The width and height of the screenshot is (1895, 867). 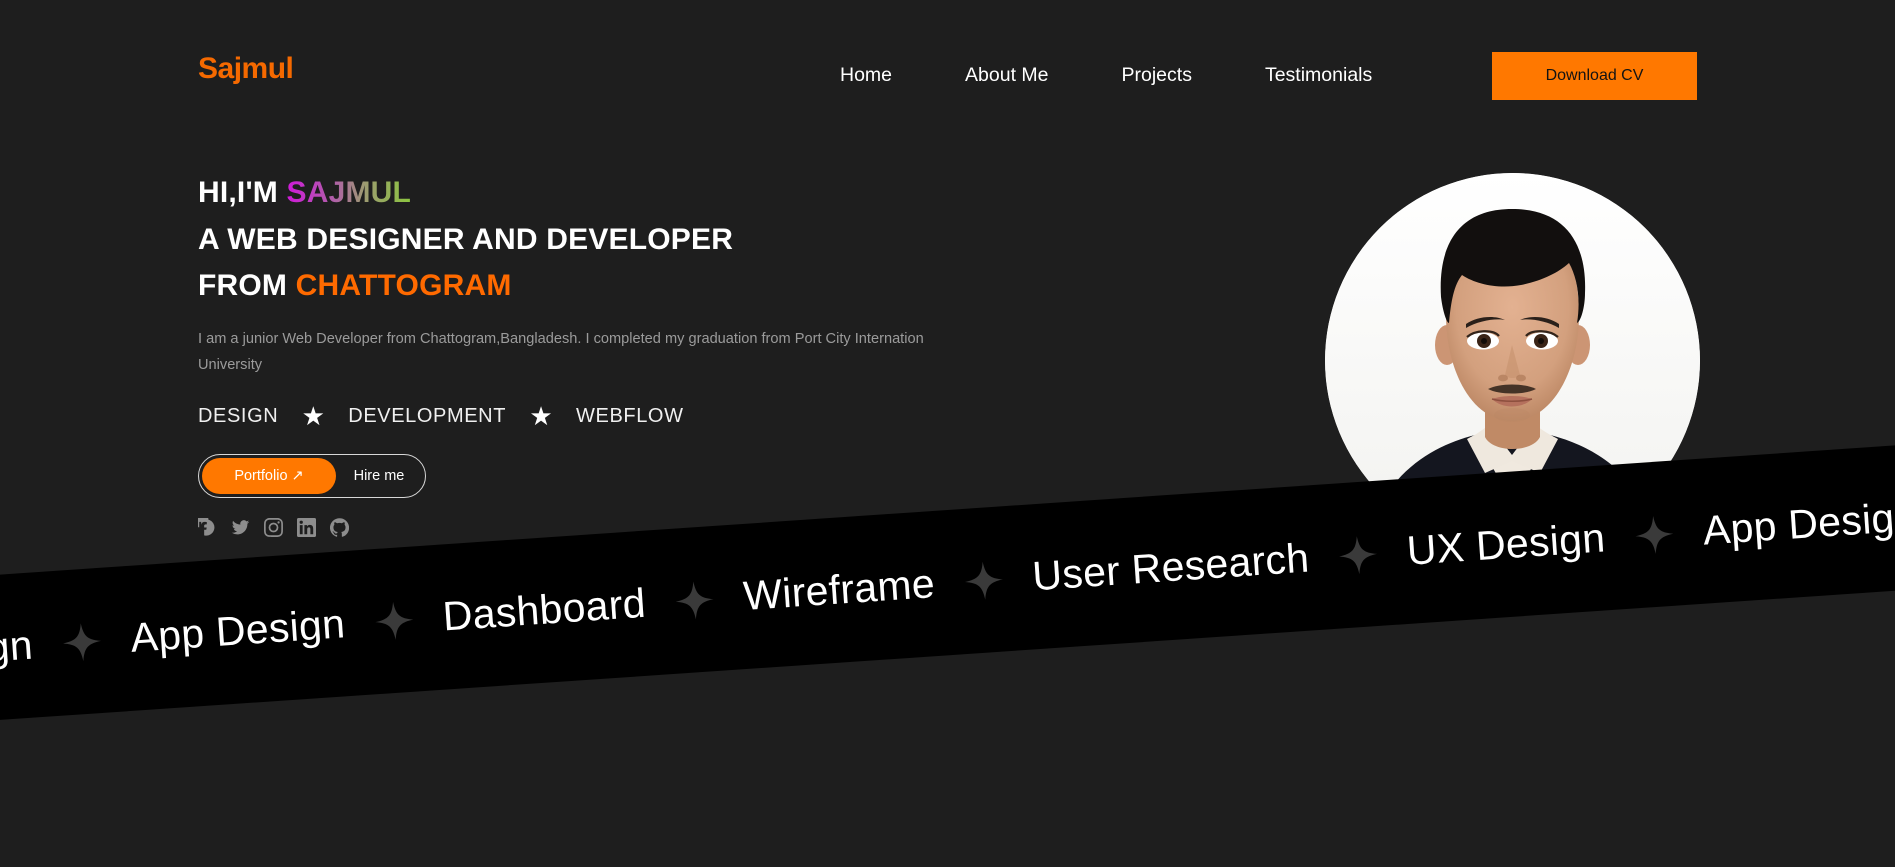 I want to click on github-icon, so click(x=339, y=527).